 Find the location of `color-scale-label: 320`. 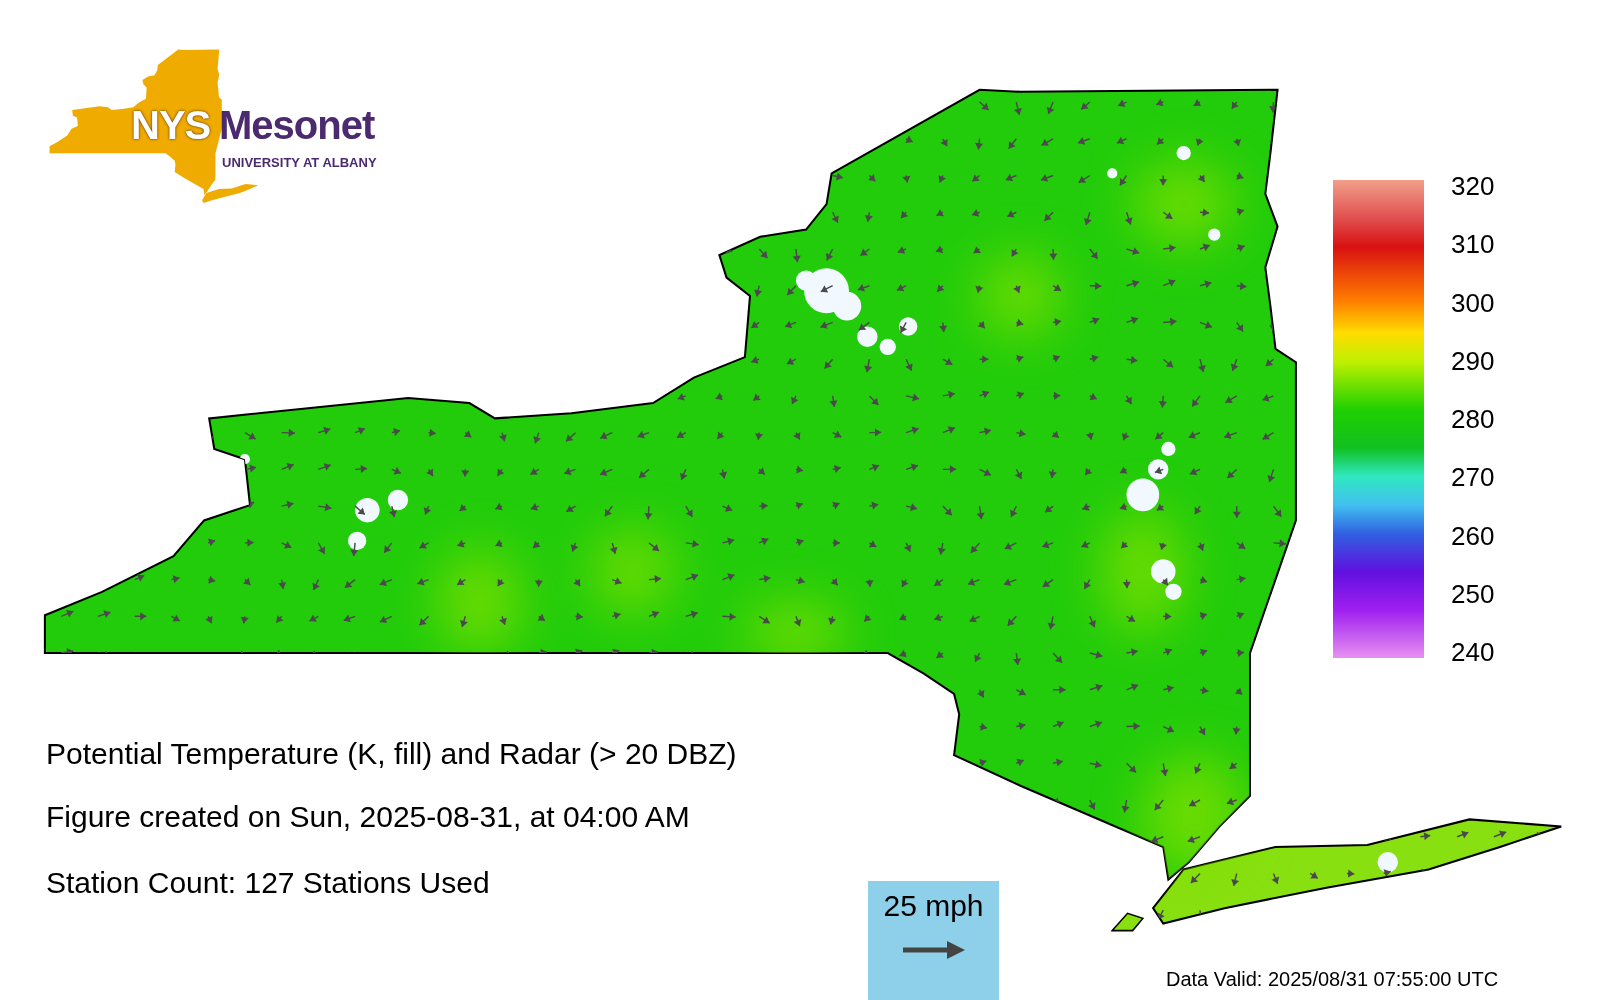

color-scale-label: 320 is located at coordinates (1473, 186).